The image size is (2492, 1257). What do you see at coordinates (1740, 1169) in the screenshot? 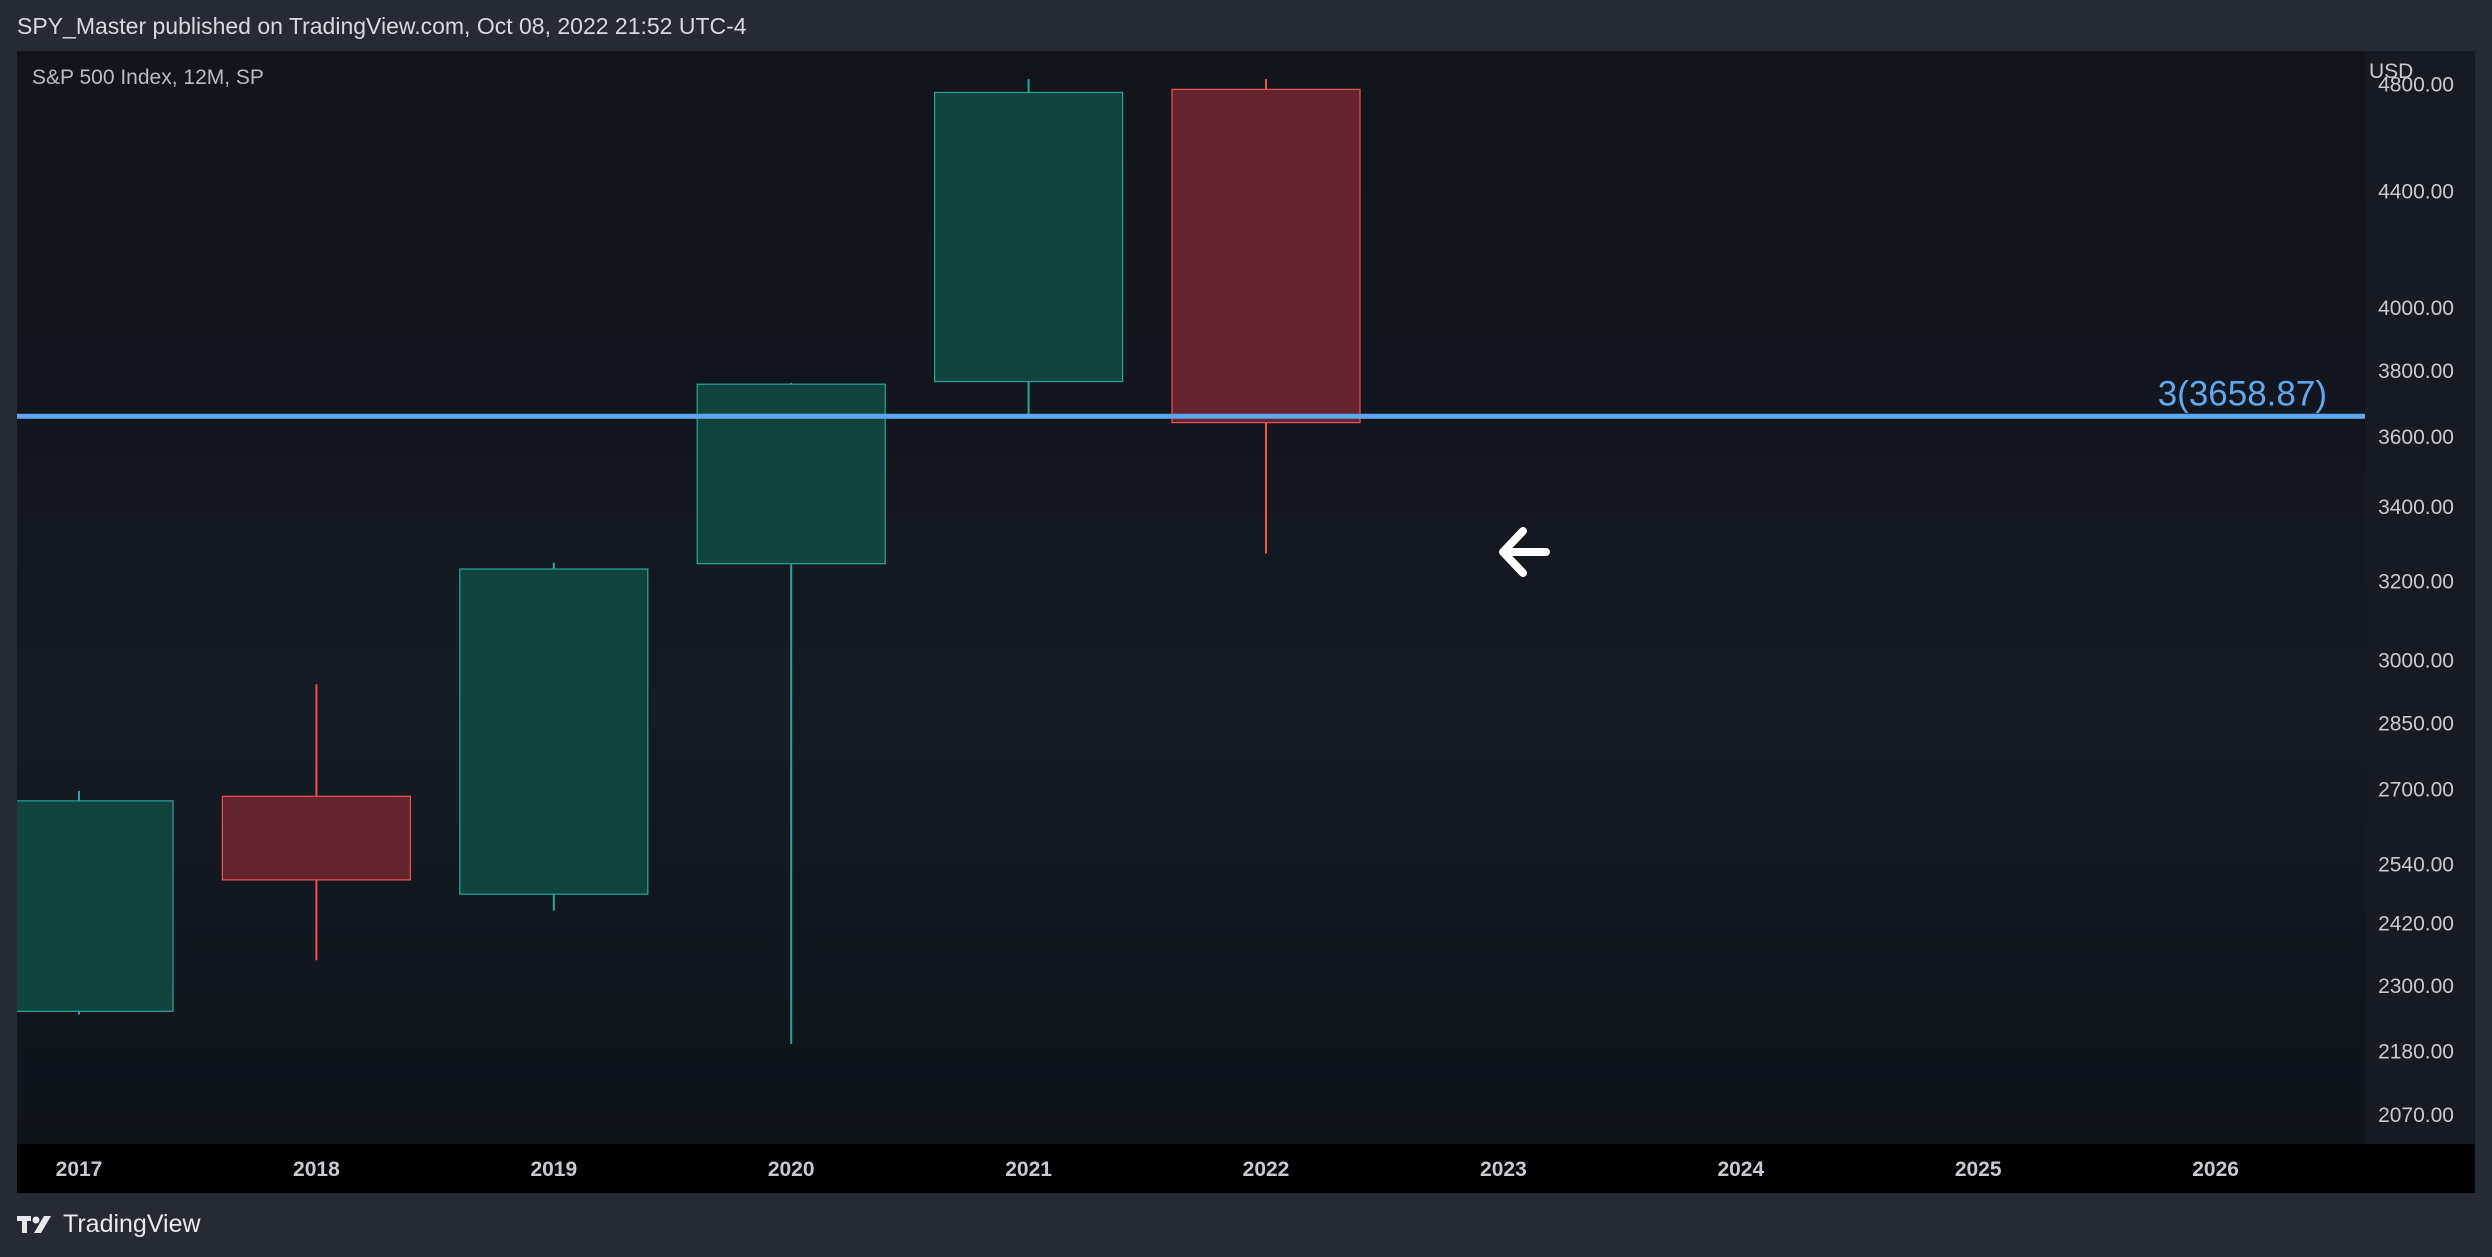
I see `x-axis-tick-label: 2024` at bounding box center [1740, 1169].